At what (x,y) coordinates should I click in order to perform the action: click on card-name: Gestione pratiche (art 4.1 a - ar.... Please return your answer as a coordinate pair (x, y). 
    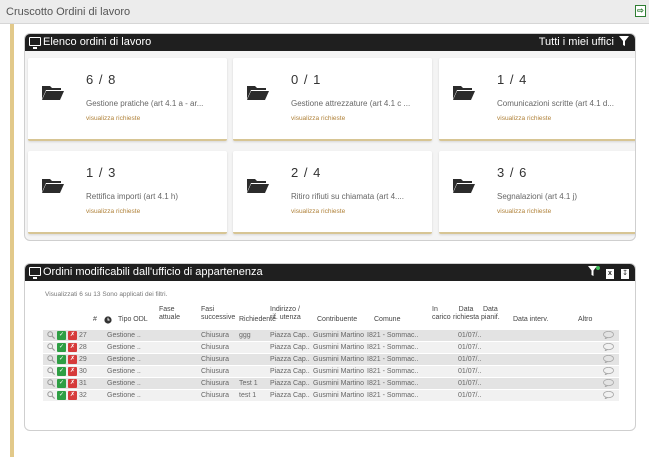
    Looking at the image, I should click on (145, 103).